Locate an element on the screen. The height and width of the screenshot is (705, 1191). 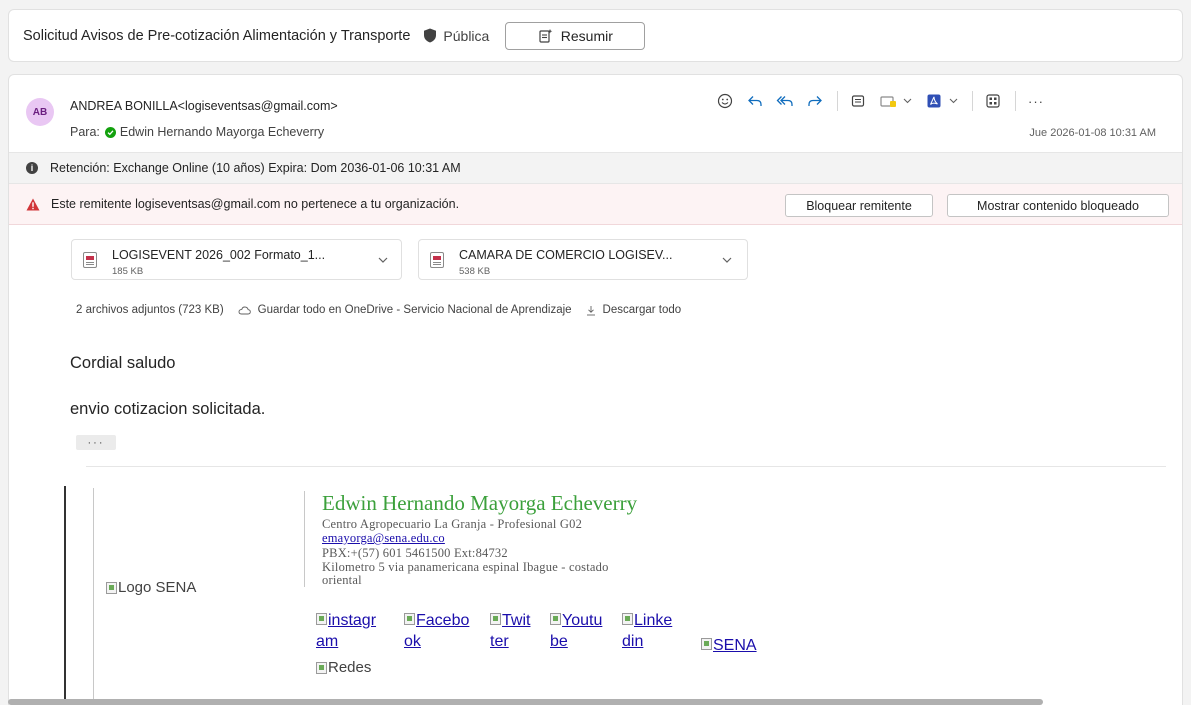
sena-link: SENA is located at coordinates (729, 645).